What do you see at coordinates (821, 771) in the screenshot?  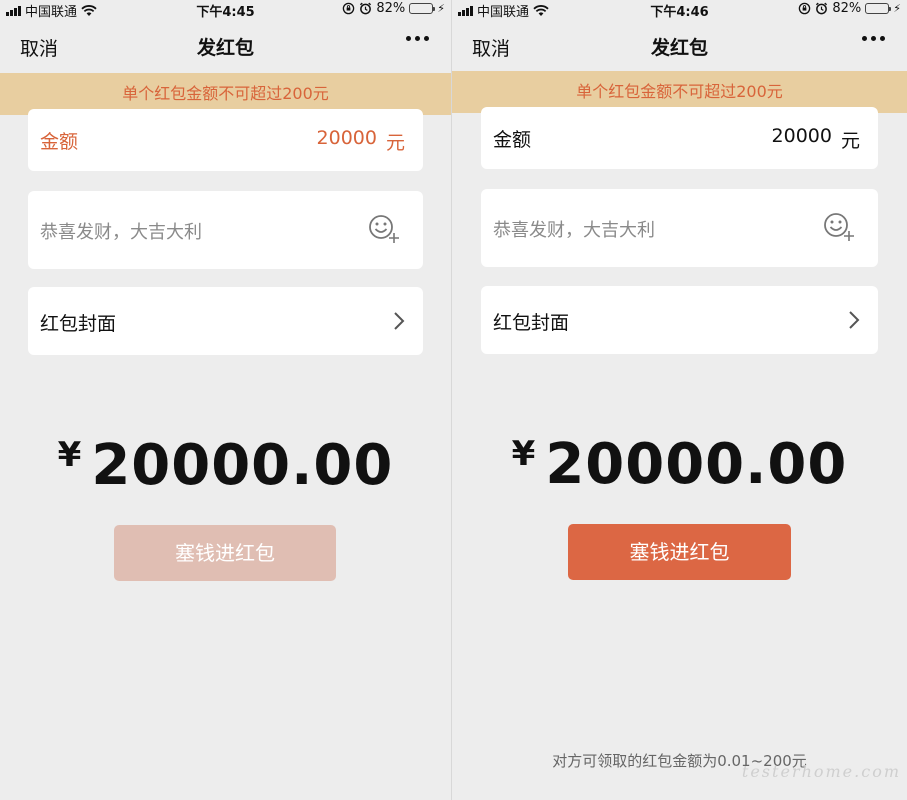 I see `watermark-text: testerhome.com` at bounding box center [821, 771].